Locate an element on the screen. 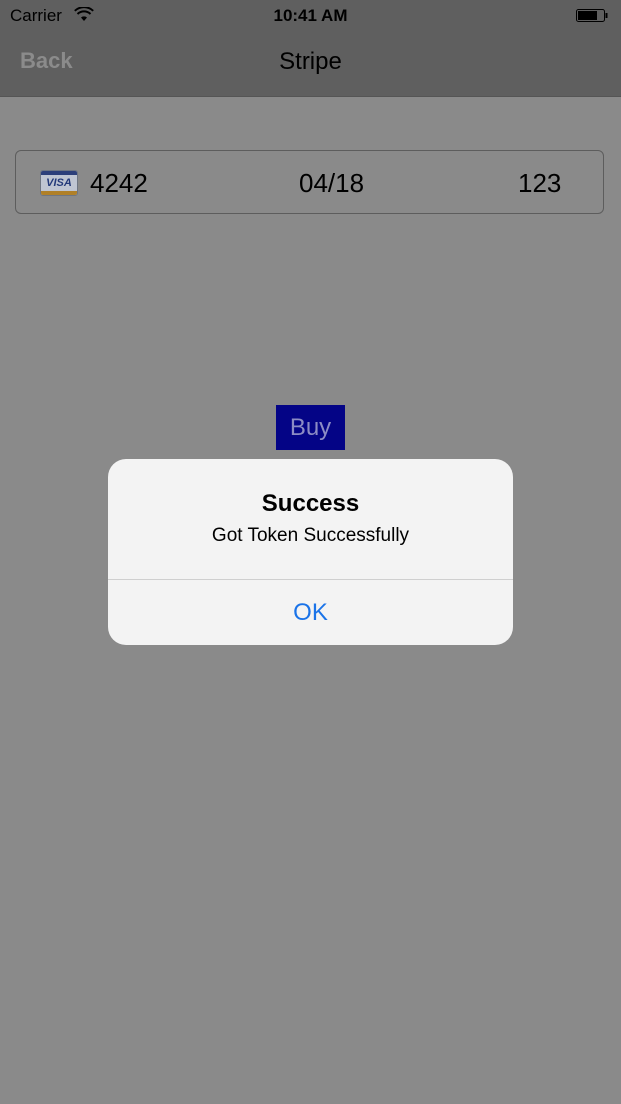 This screenshot has height=1104, width=621. battery-icon is located at coordinates (592, 15).